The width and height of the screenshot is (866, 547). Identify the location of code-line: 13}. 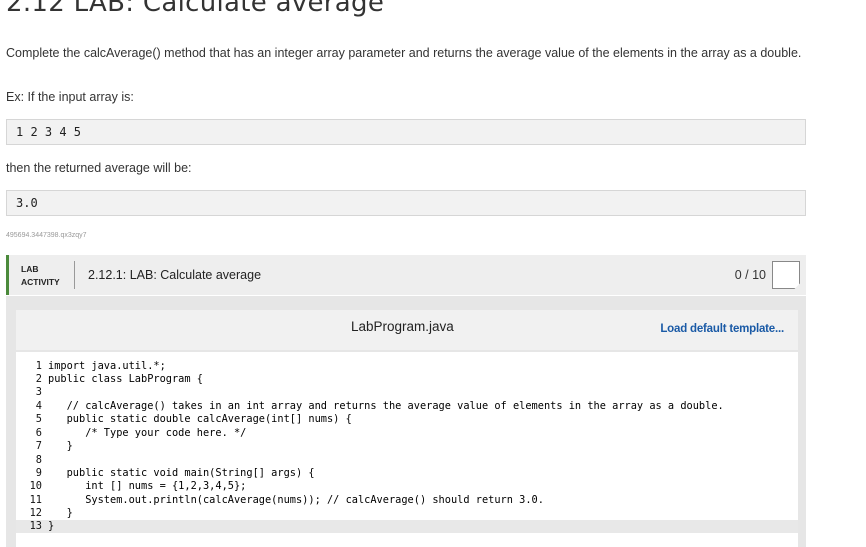
(407, 526).